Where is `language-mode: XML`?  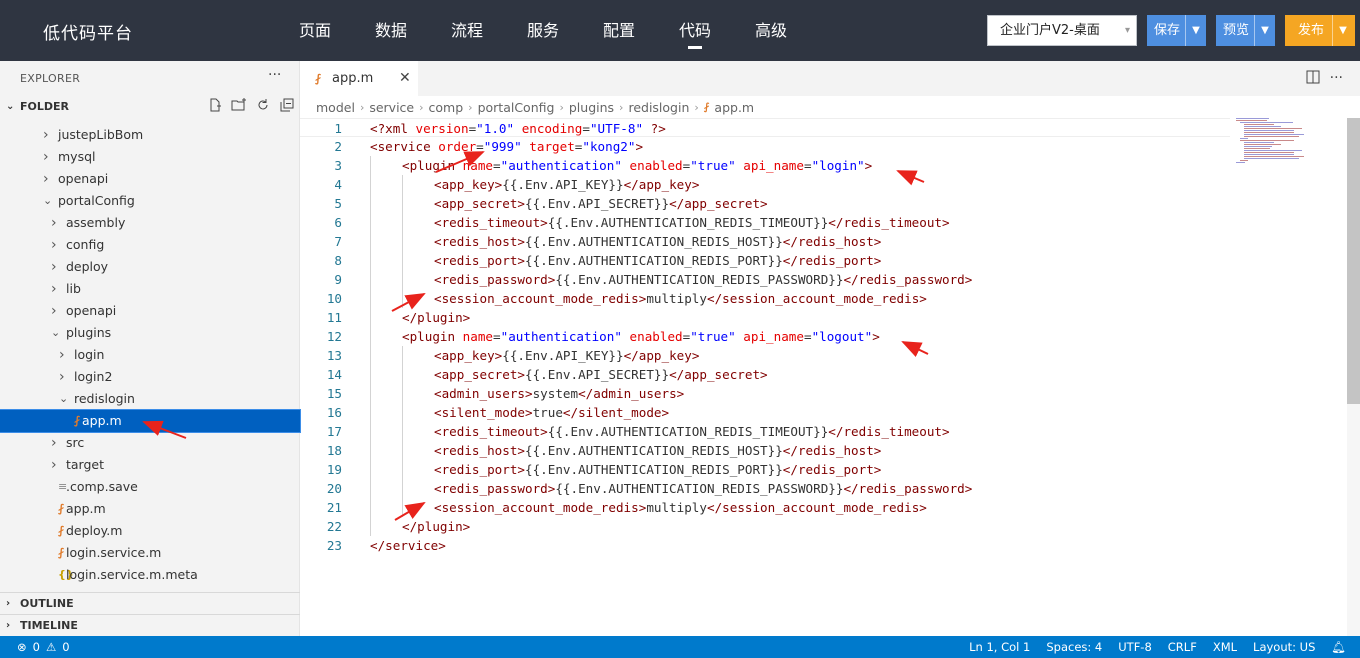
language-mode: XML is located at coordinates (1225, 647).